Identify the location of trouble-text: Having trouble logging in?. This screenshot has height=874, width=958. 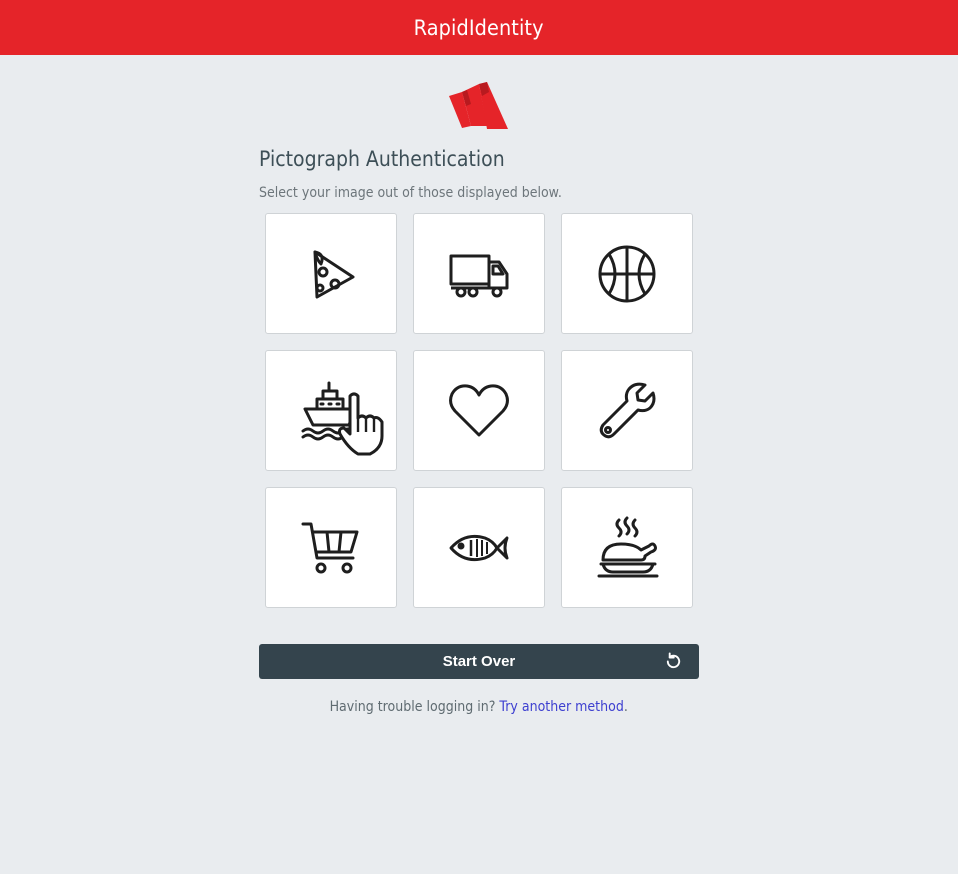
(412, 707).